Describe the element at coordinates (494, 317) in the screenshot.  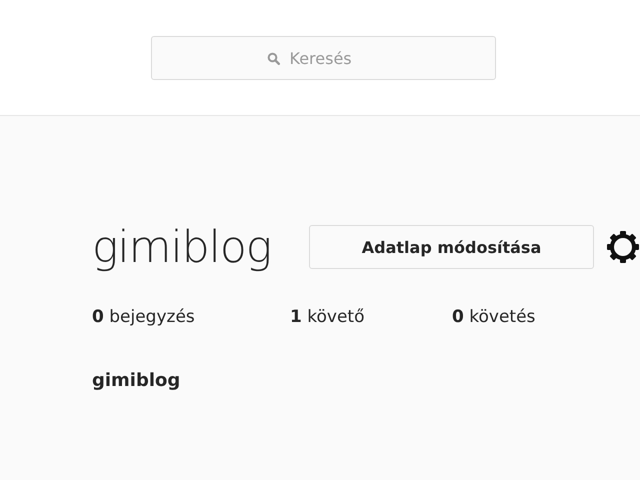
I see `stat-count: 0 követés` at that location.